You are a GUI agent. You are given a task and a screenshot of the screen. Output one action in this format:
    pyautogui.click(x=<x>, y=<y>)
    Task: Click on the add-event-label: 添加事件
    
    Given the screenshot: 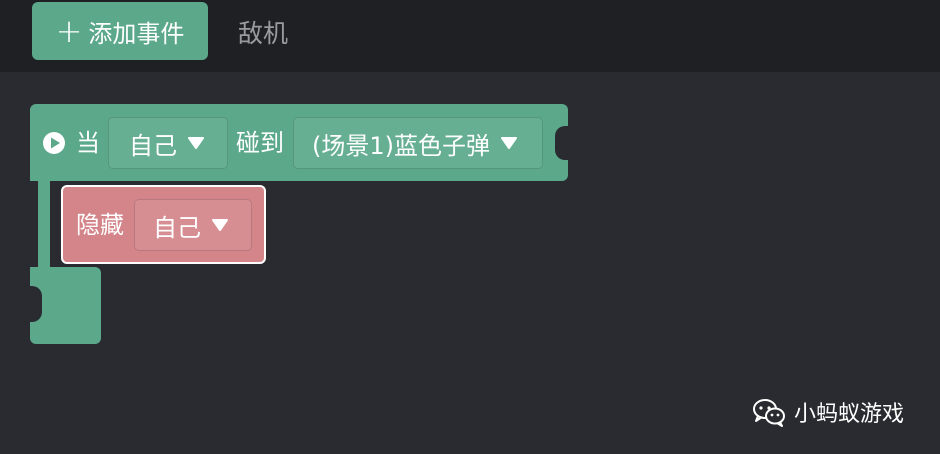 What is the action you would take?
    pyautogui.click(x=136, y=33)
    